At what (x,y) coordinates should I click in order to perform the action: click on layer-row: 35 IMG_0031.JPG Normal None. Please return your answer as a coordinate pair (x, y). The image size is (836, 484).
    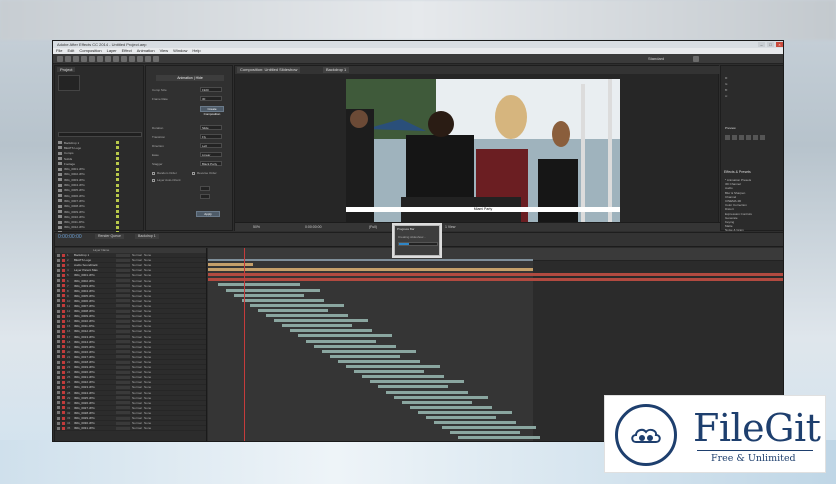
    Looking at the image, I should click on (130, 429).